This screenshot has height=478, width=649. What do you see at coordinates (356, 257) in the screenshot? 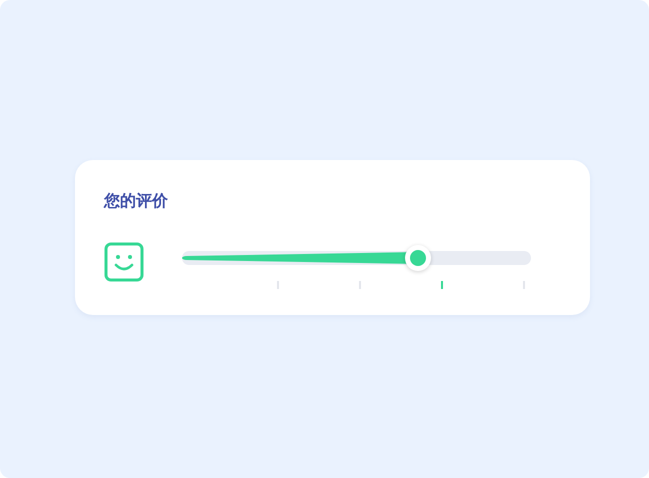
I see `slider` at bounding box center [356, 257].